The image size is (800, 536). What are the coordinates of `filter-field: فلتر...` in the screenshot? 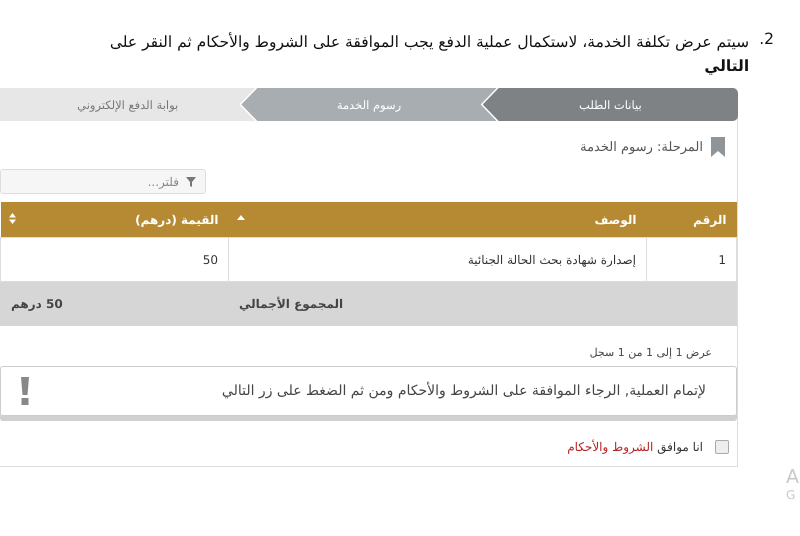 It's located at (103, 181).